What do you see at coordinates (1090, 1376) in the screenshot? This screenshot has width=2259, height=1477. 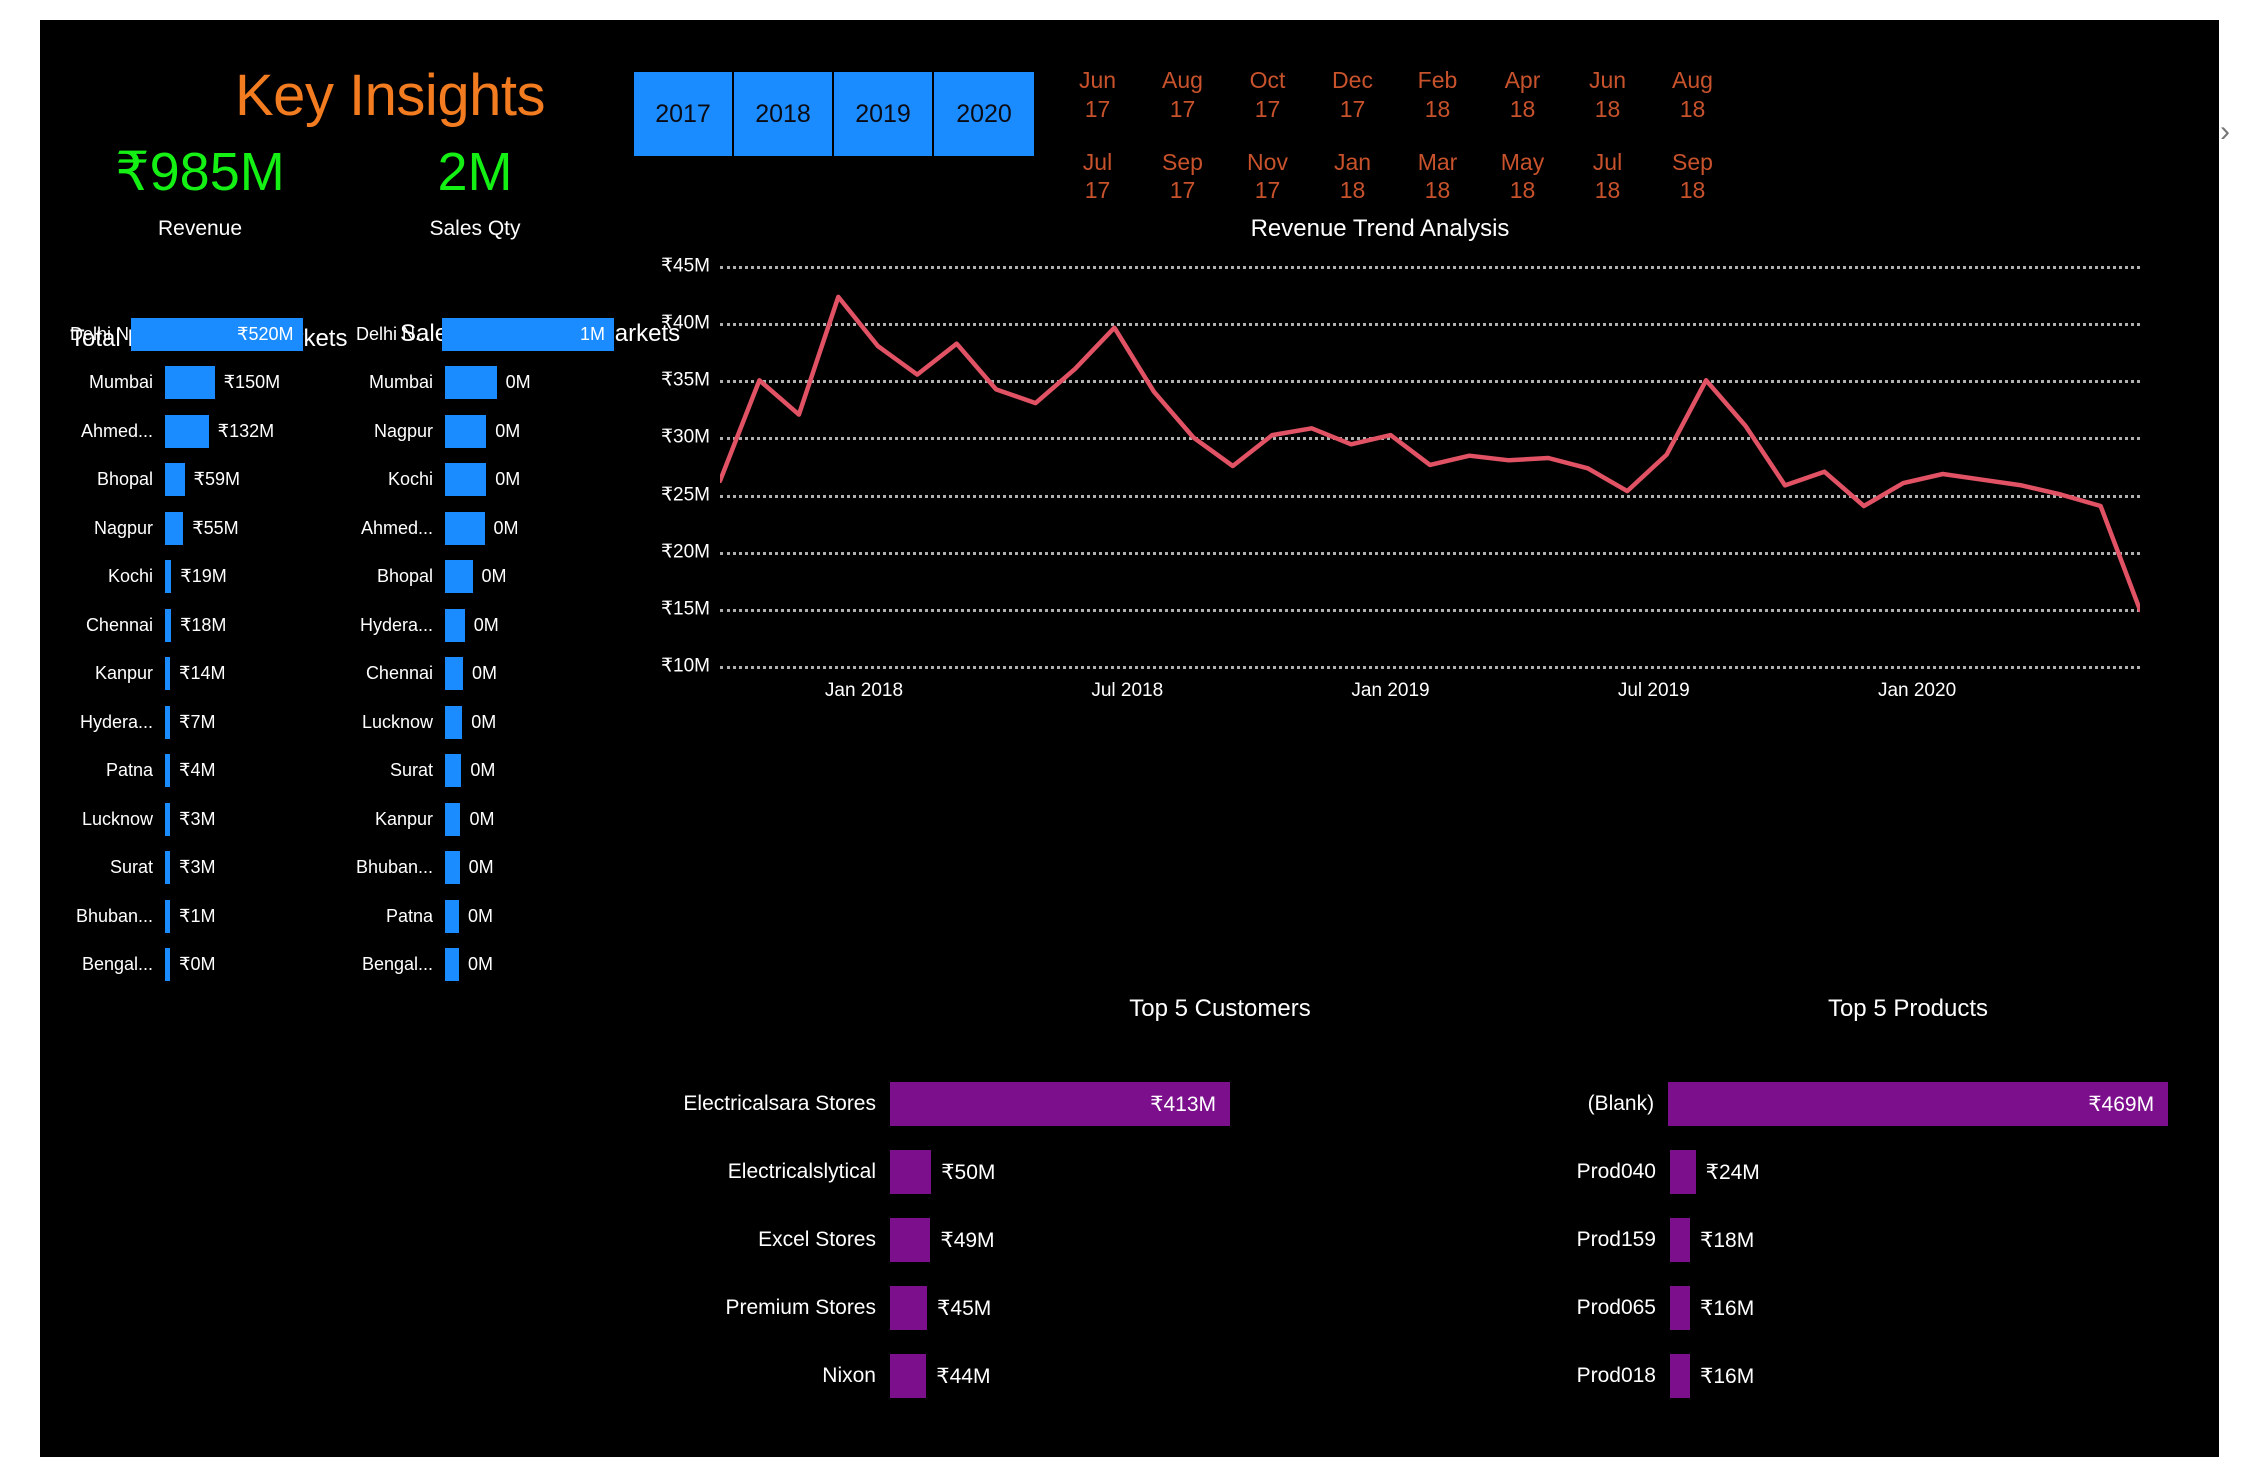 I see `bar-row: Nixon ₹44M` at bounding box center [1090, 1376].